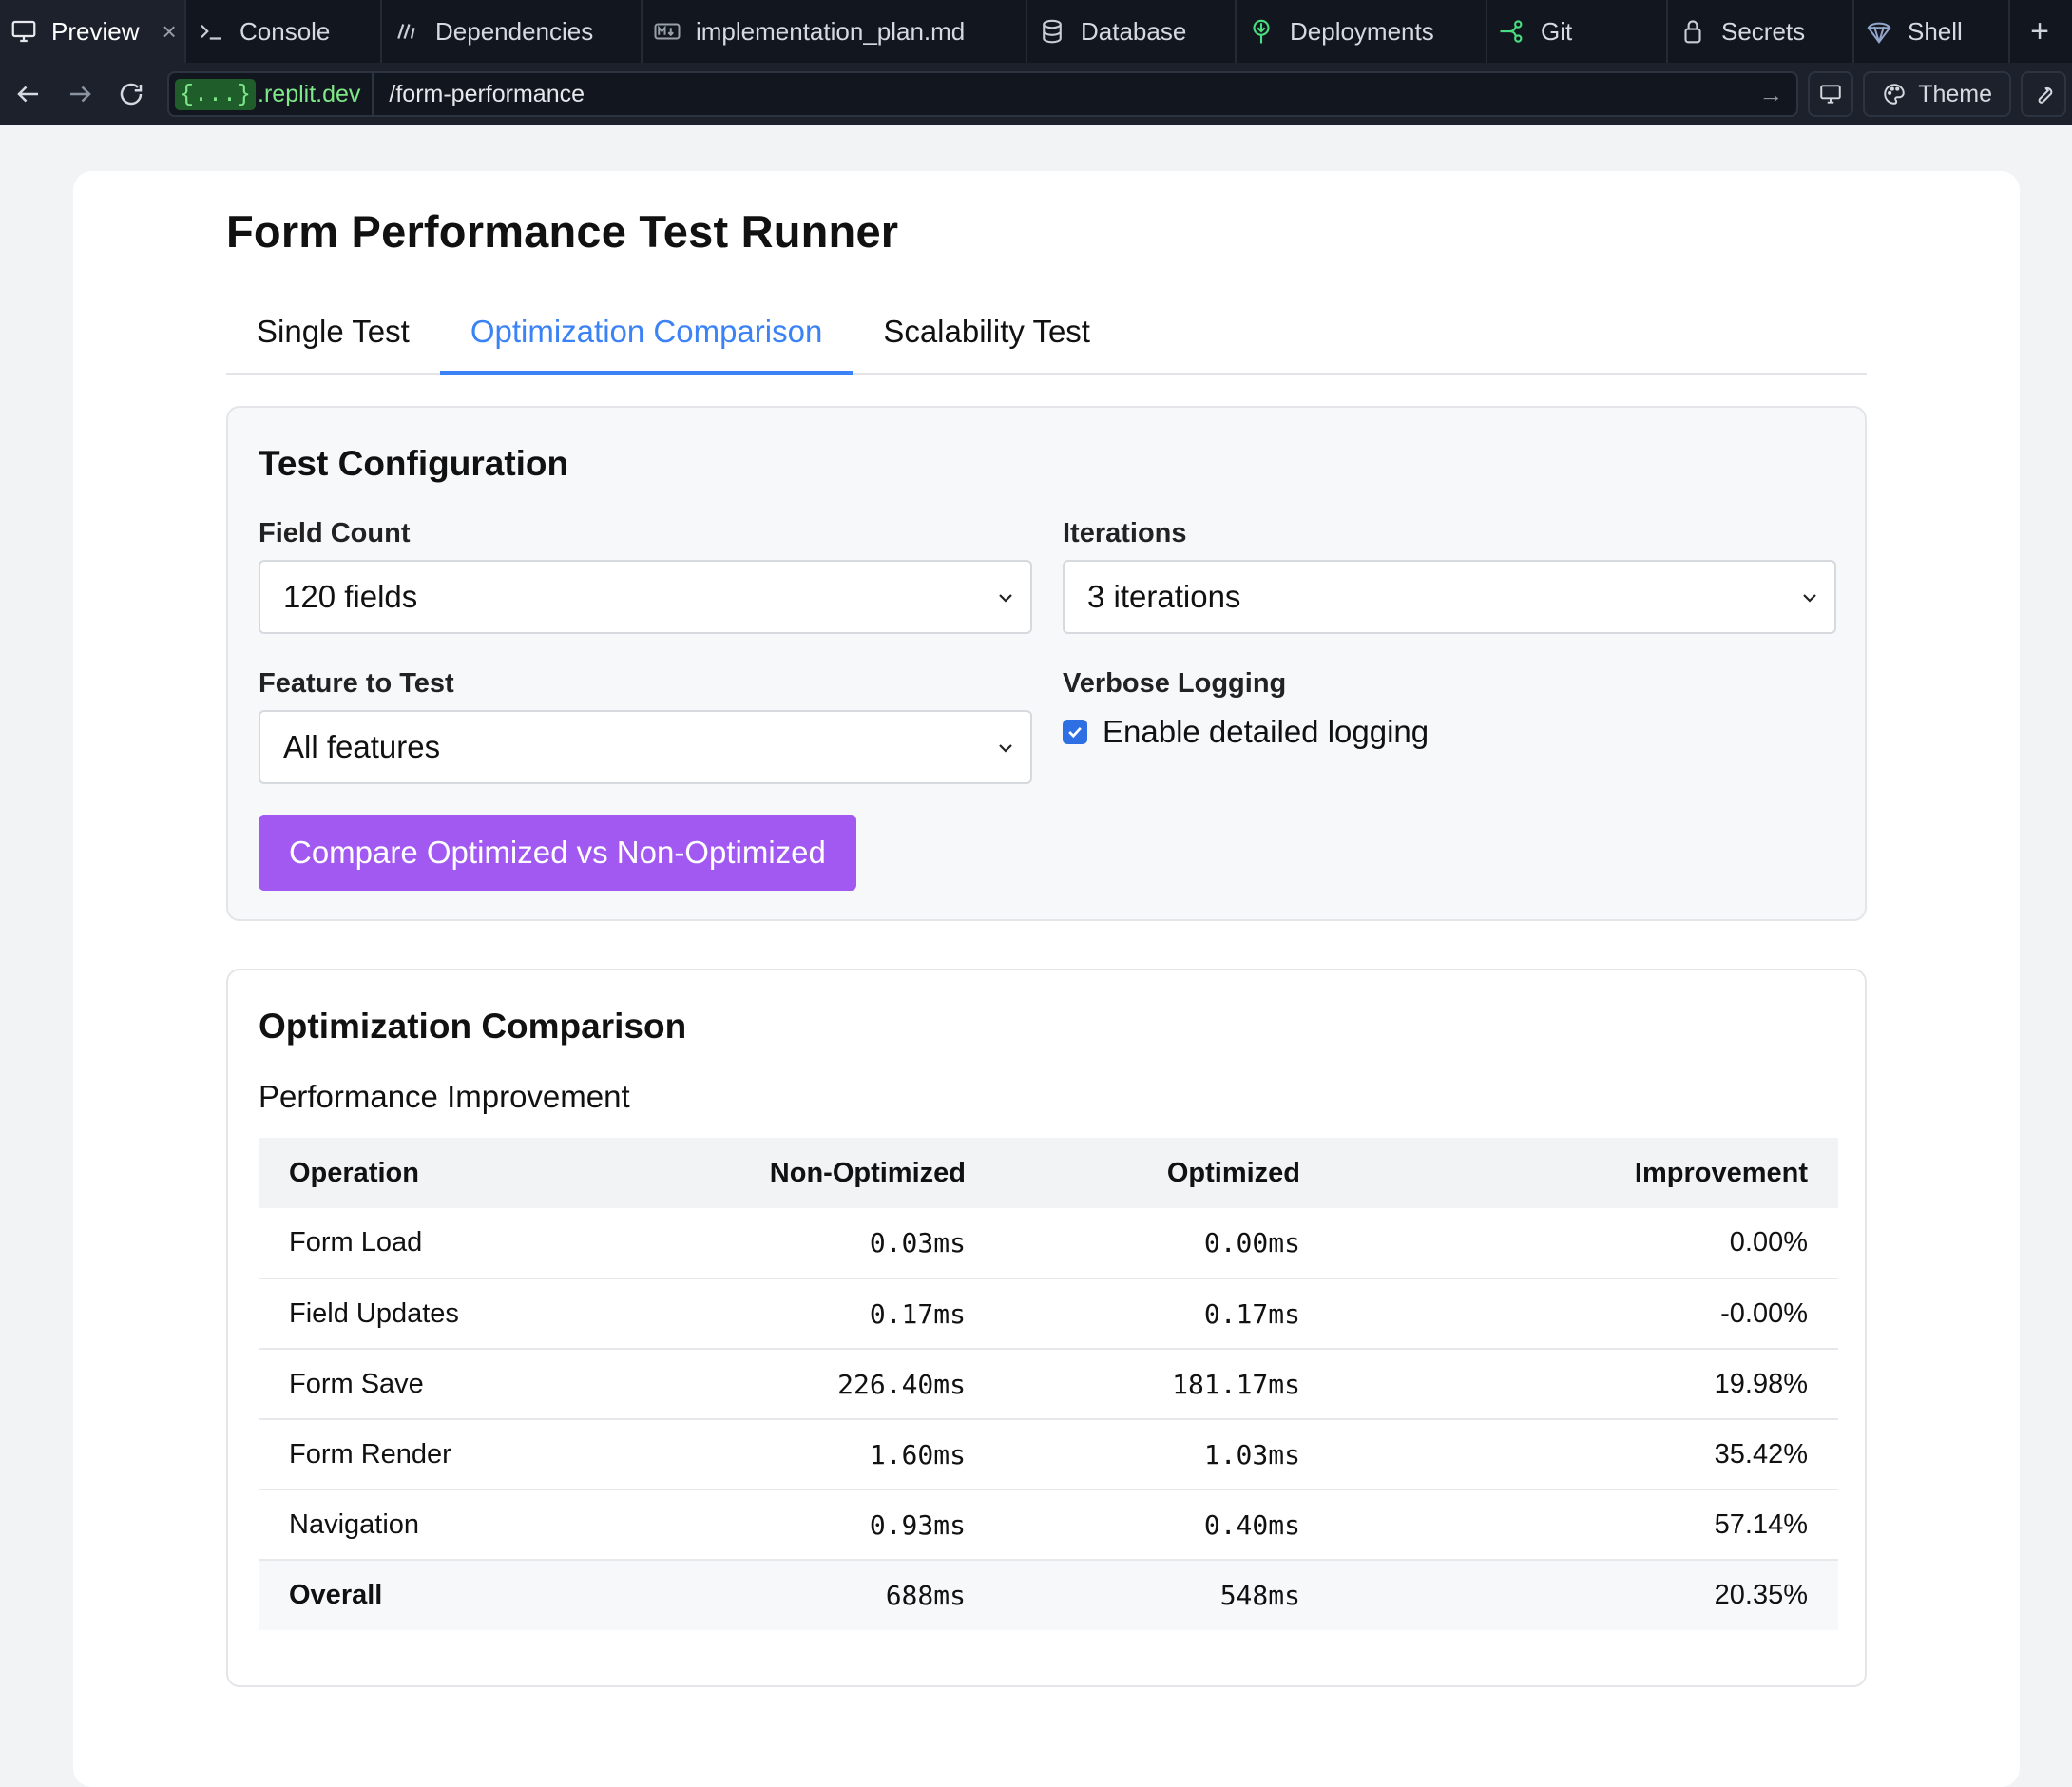 The image size is (2072, 1787). I want to click on go-arrow-icon: →, so click(1777, 94).